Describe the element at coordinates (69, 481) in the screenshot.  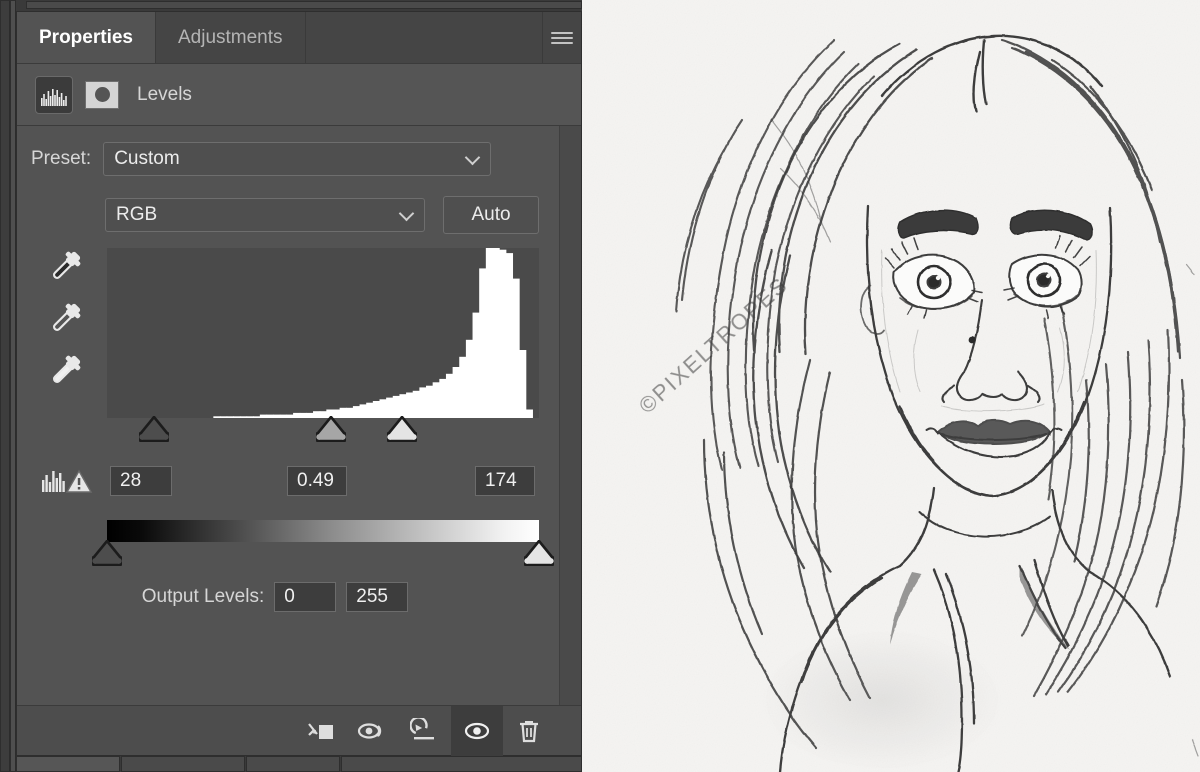
I see `histogram-cached-warning-icon` at that location.